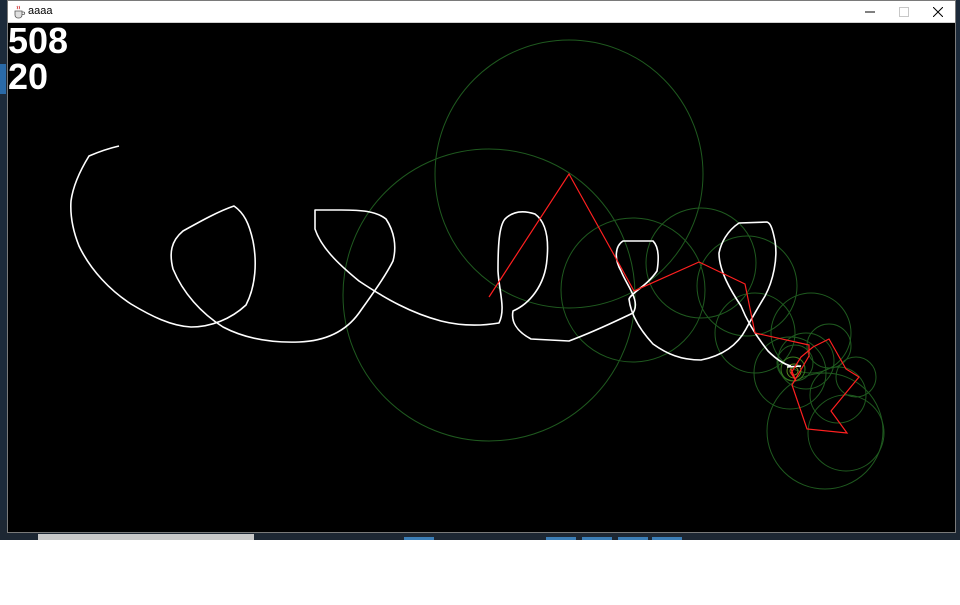 The image size is (960, 605). What do you see at coordinates (28, 76) in the screenshot?
I see `circle-count: 20` at bounding box center [28, 76].